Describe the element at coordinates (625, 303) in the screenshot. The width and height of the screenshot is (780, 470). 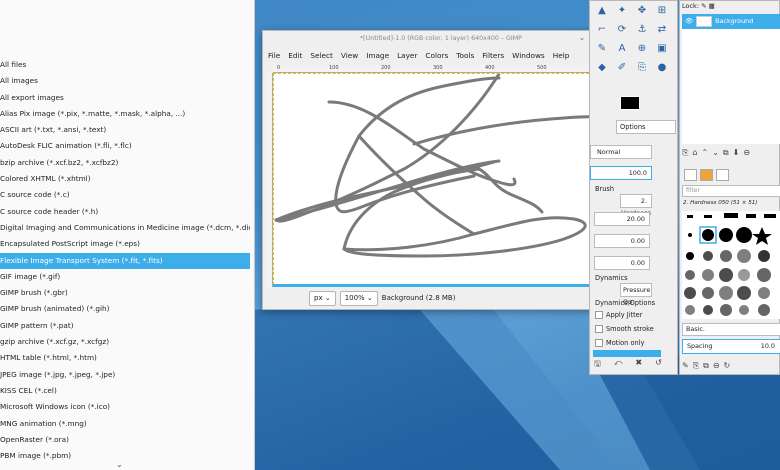
I see `dynamics-options-expander: Dynamics Options` at that location.